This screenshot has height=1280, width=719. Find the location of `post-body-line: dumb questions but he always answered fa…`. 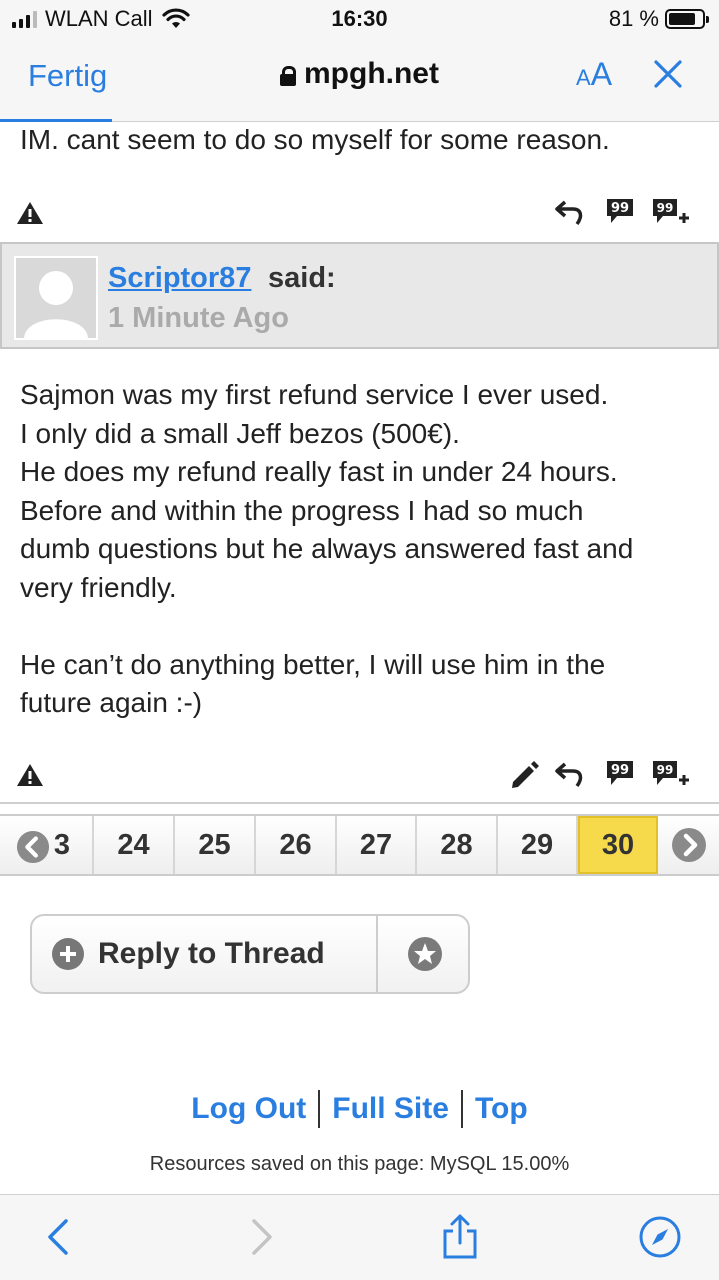

post-body-line: dumb questions but he always answered fa… is located at coordinates (327, 548).